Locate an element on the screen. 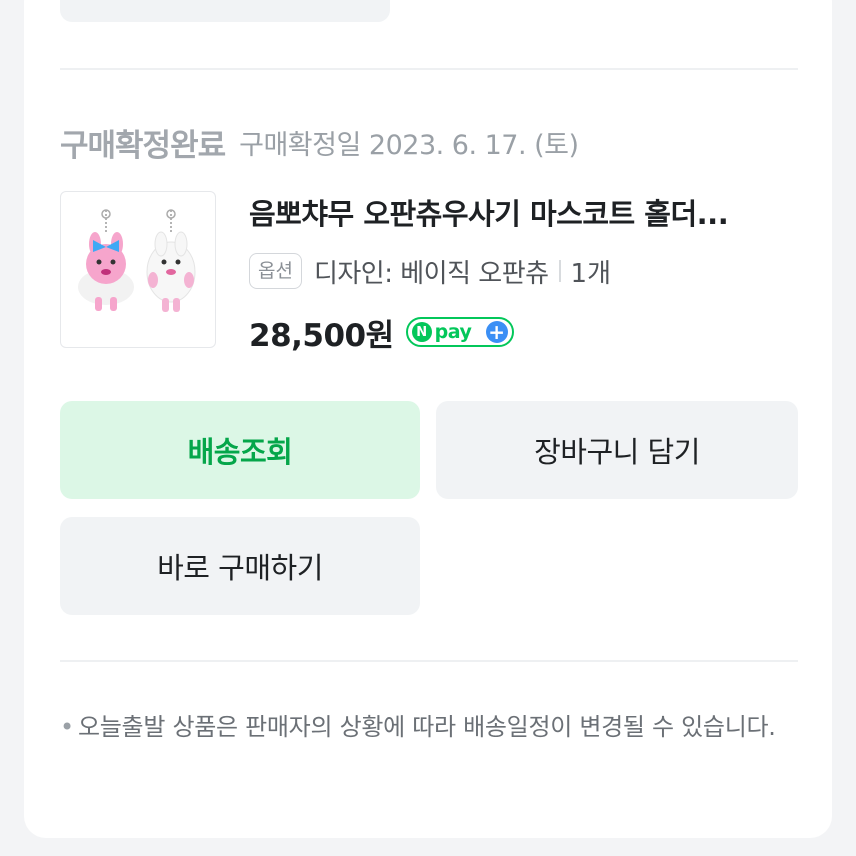 Image resolution: width=856 pixels, height=856 pixels. track-delivery-button: 배송조회 is located at coordinates (240, 450).